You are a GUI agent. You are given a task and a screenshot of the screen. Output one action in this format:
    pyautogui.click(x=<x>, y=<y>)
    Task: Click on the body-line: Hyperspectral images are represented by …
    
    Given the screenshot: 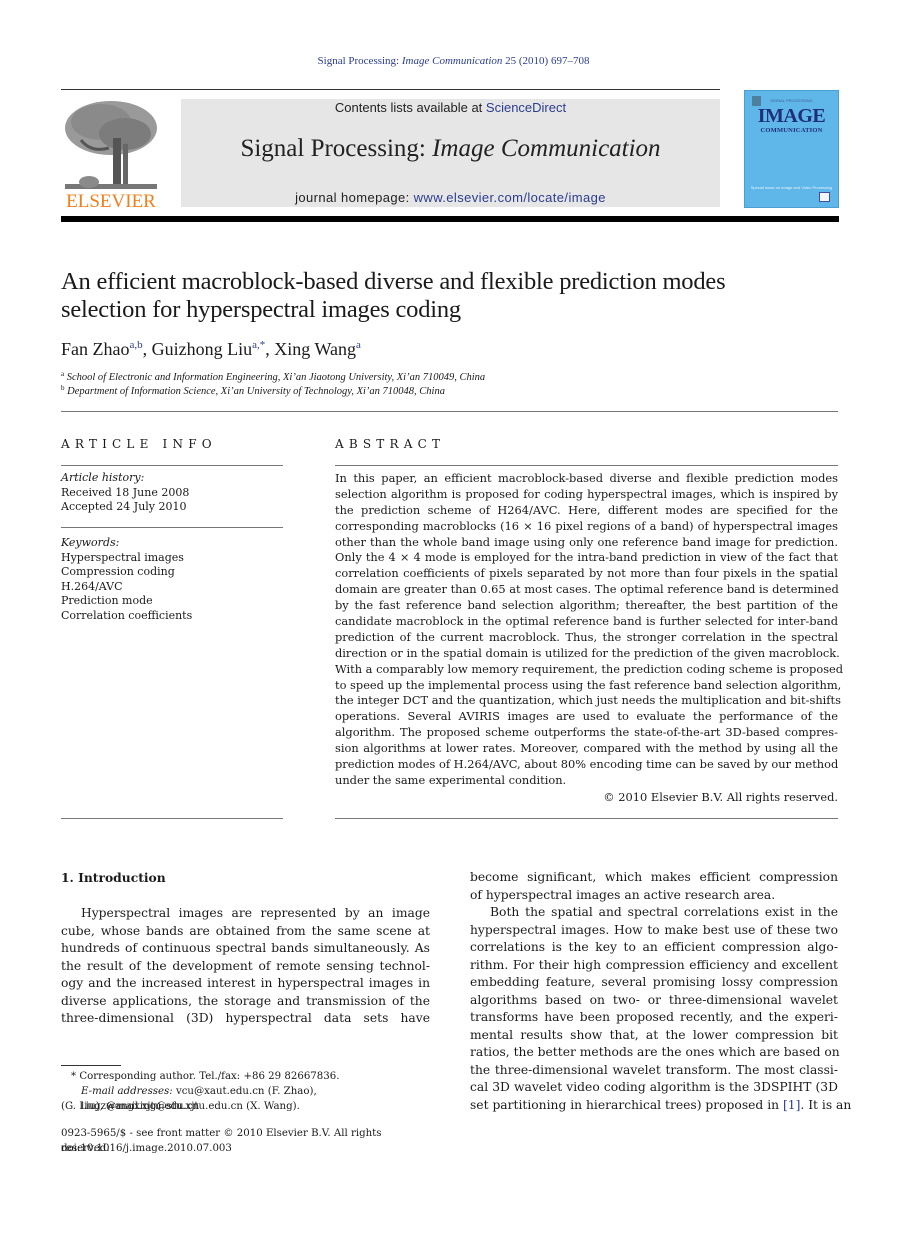 What is the action you would take?
    pyautogui.click(x=255, y=913)
    